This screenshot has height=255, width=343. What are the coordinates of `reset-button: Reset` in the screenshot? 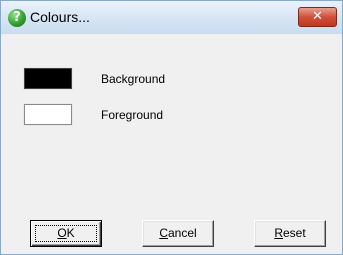 It's located at (290, 233).